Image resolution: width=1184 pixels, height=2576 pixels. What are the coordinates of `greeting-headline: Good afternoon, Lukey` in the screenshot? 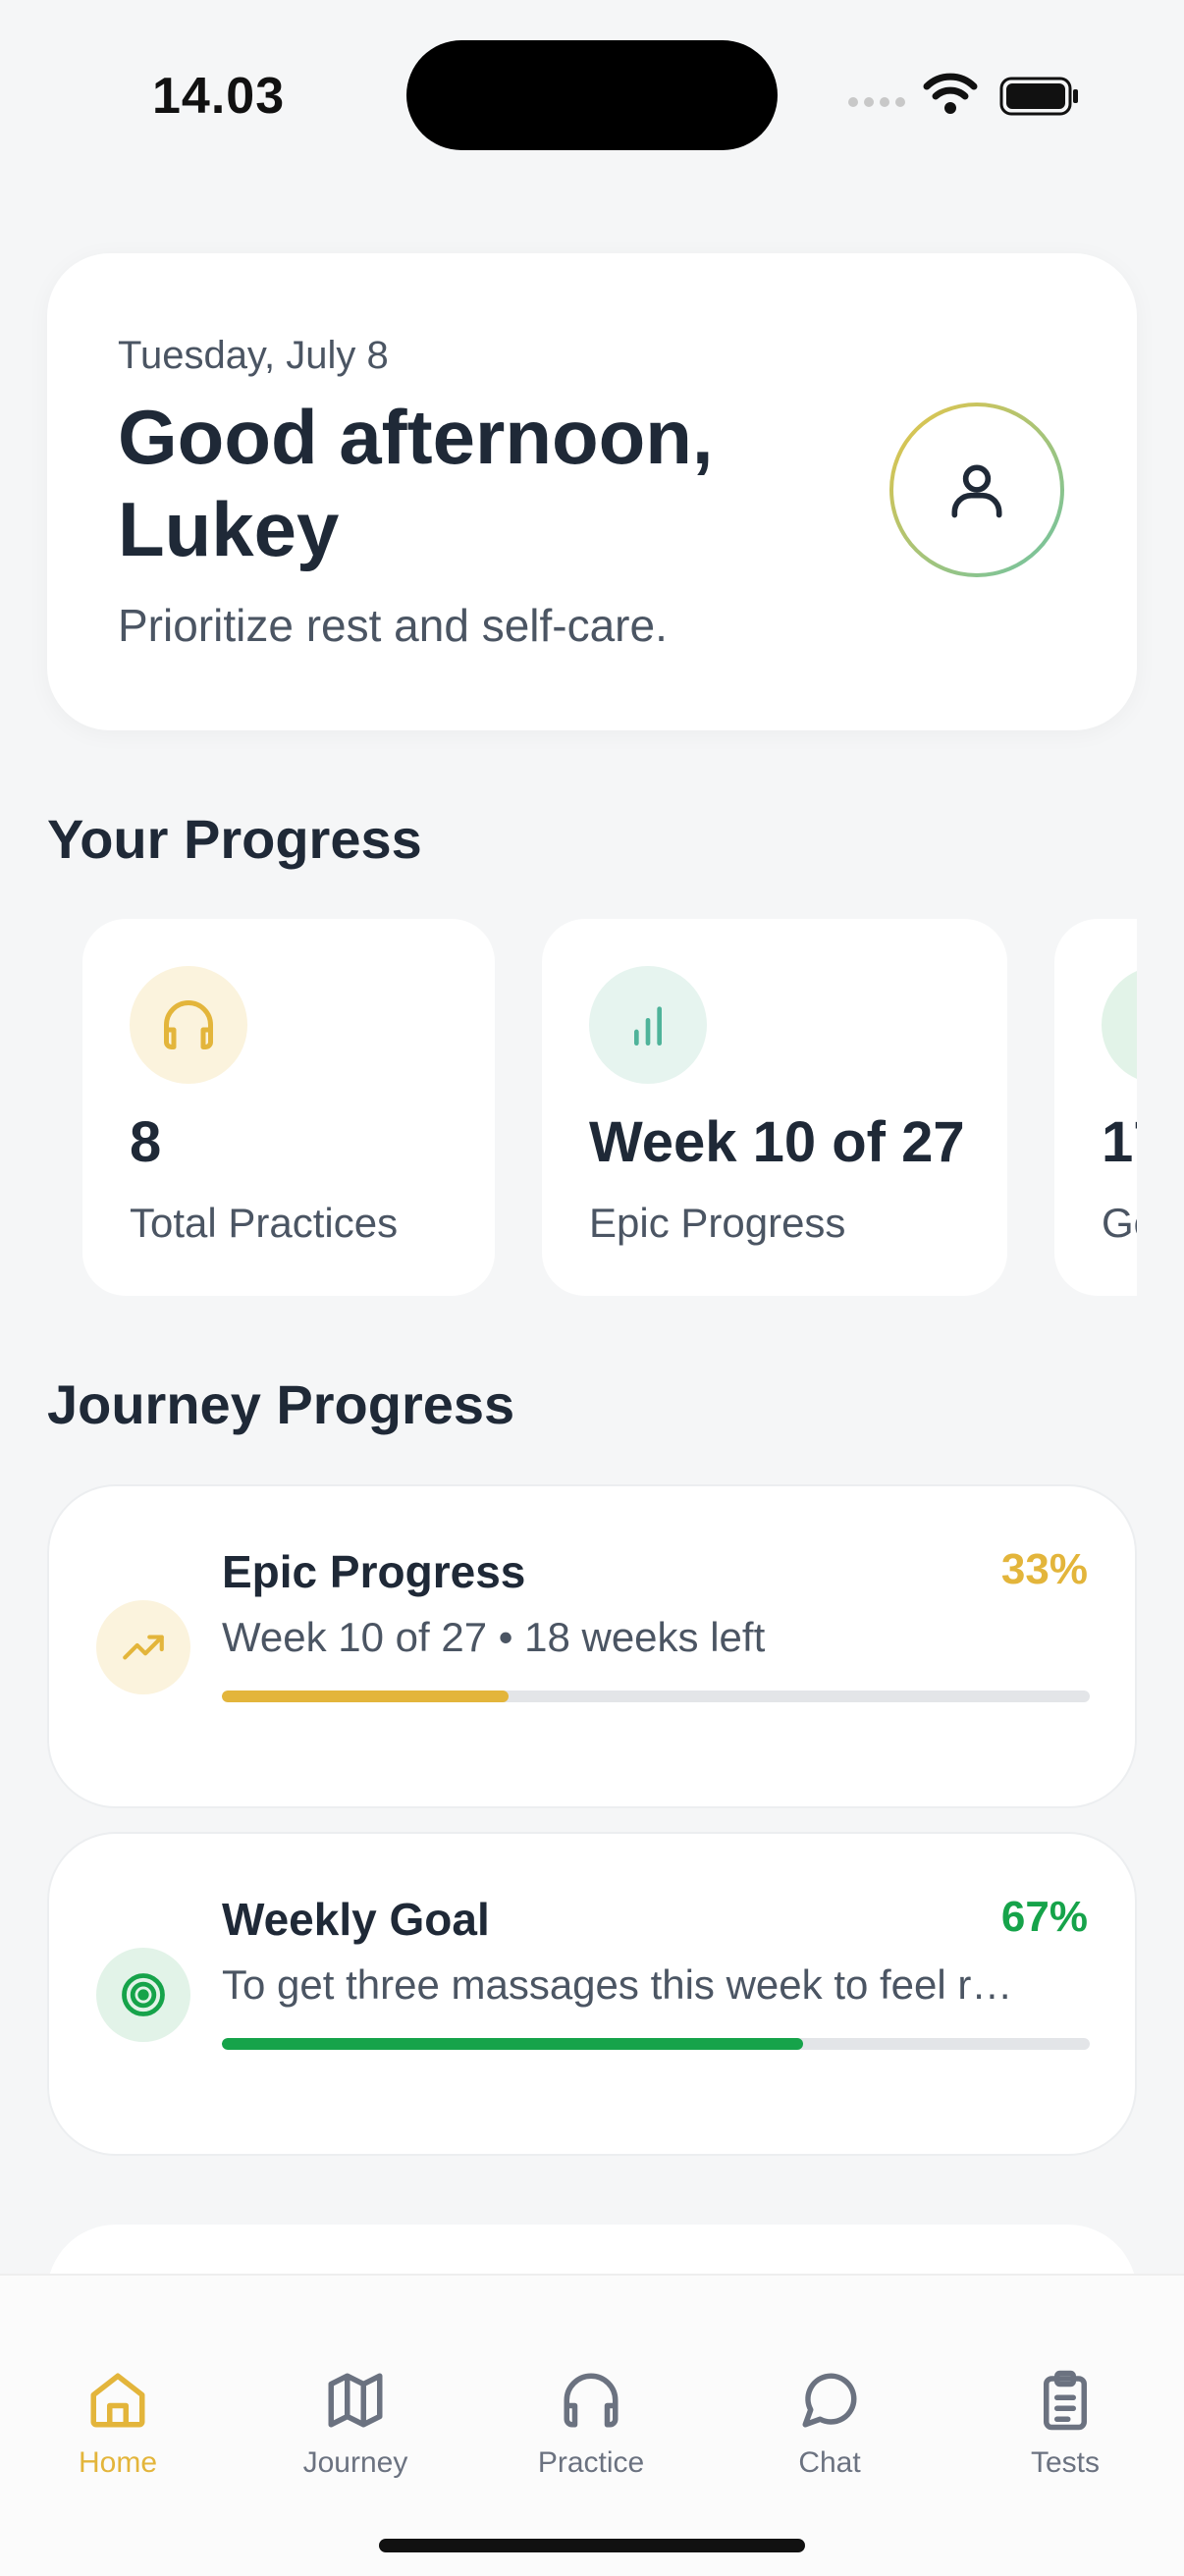 It's located at (416, 483).